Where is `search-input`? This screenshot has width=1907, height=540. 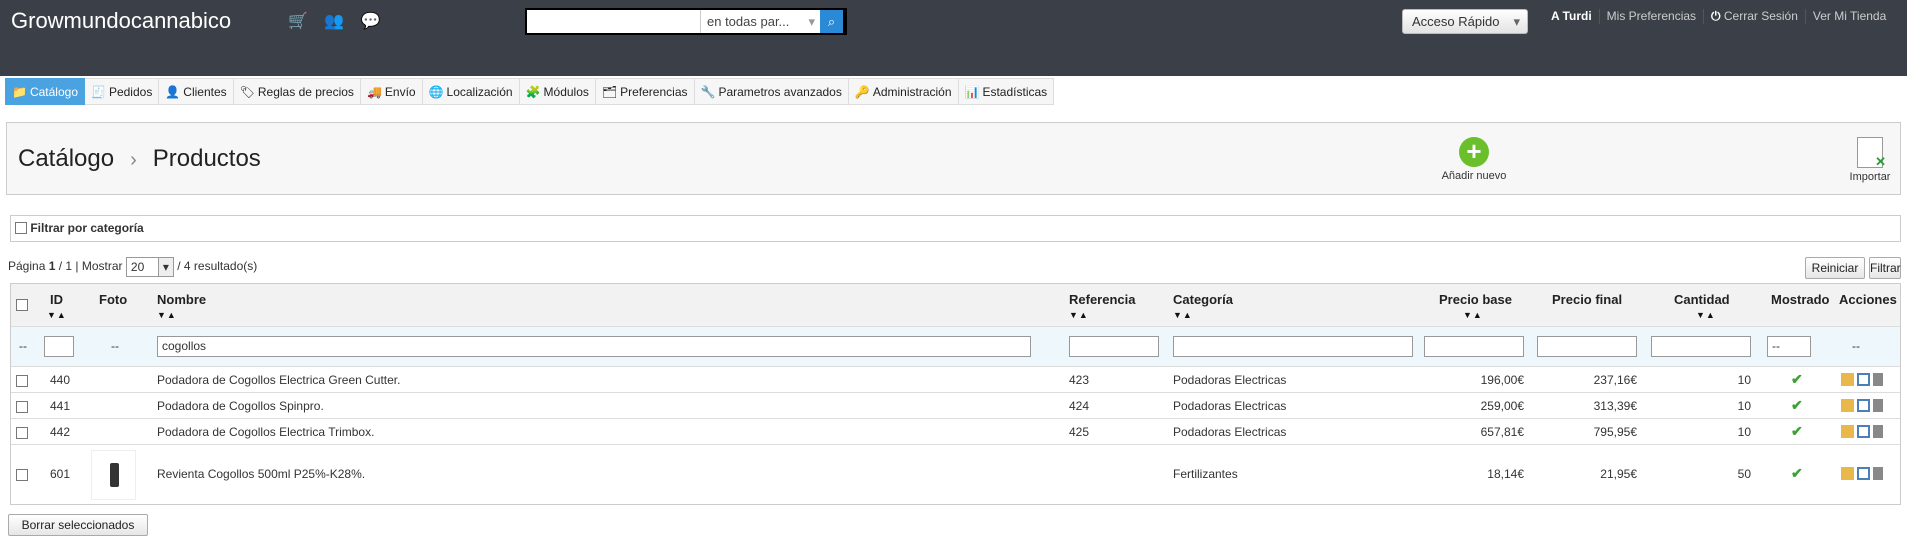
search-input is located at coordinates (613, 21).